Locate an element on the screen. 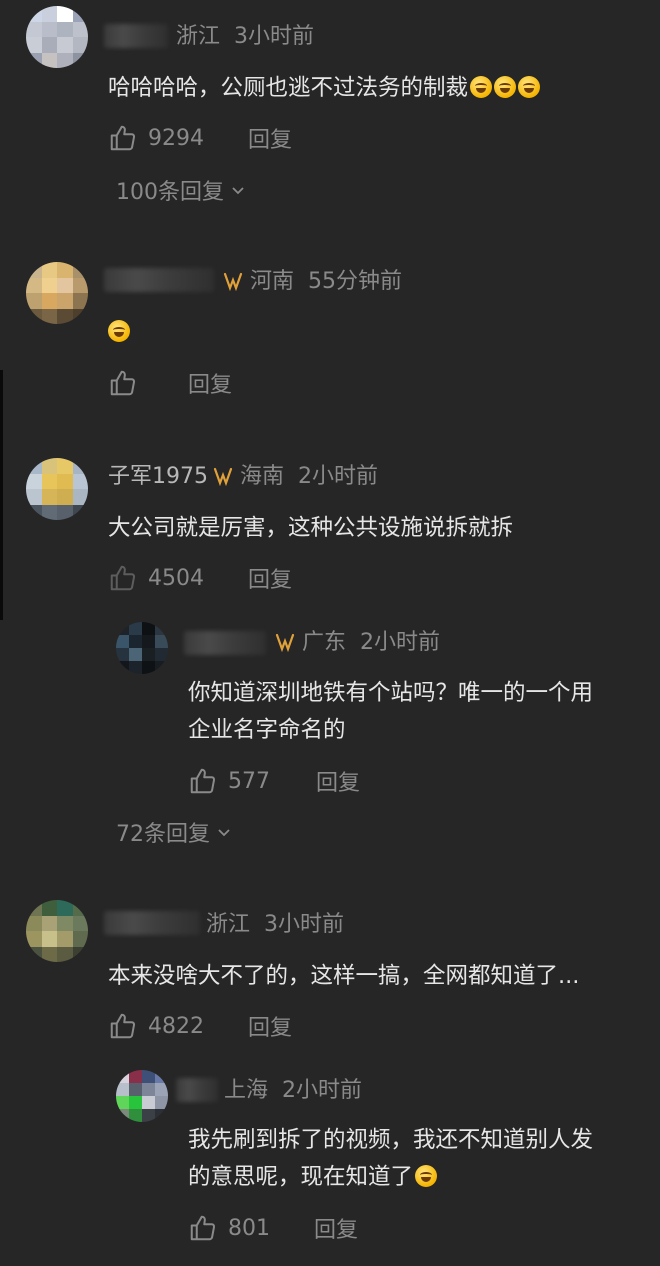 The width and height of the screenshot is (660, 1266). reply-actions: 577 回复 is located at coordinates (274, 781).